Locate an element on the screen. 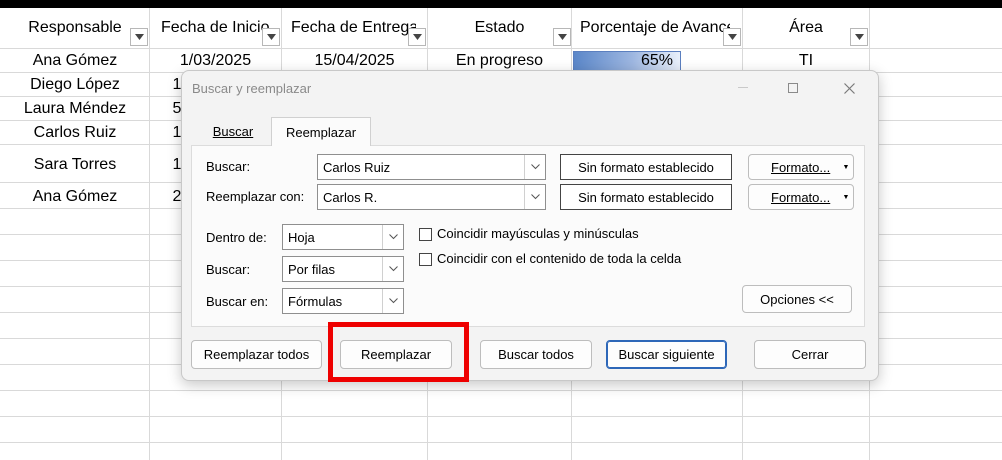 This screenshot has width=1002, height=460. header-fecha-entrega: Fecha de Entrega is located at coordinates (349, 28).